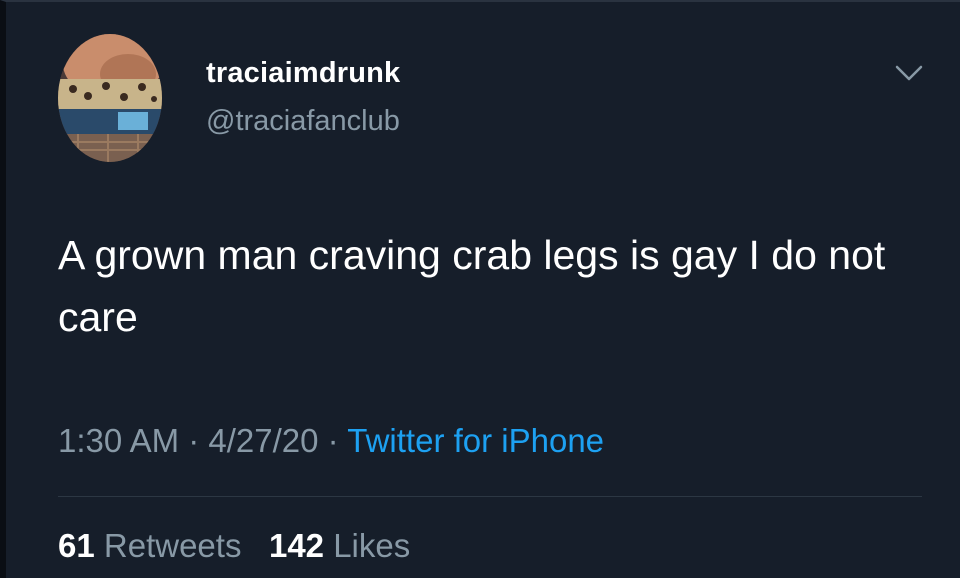  I want to click on tweet-time: 1:30 AM, so click(118, 440).